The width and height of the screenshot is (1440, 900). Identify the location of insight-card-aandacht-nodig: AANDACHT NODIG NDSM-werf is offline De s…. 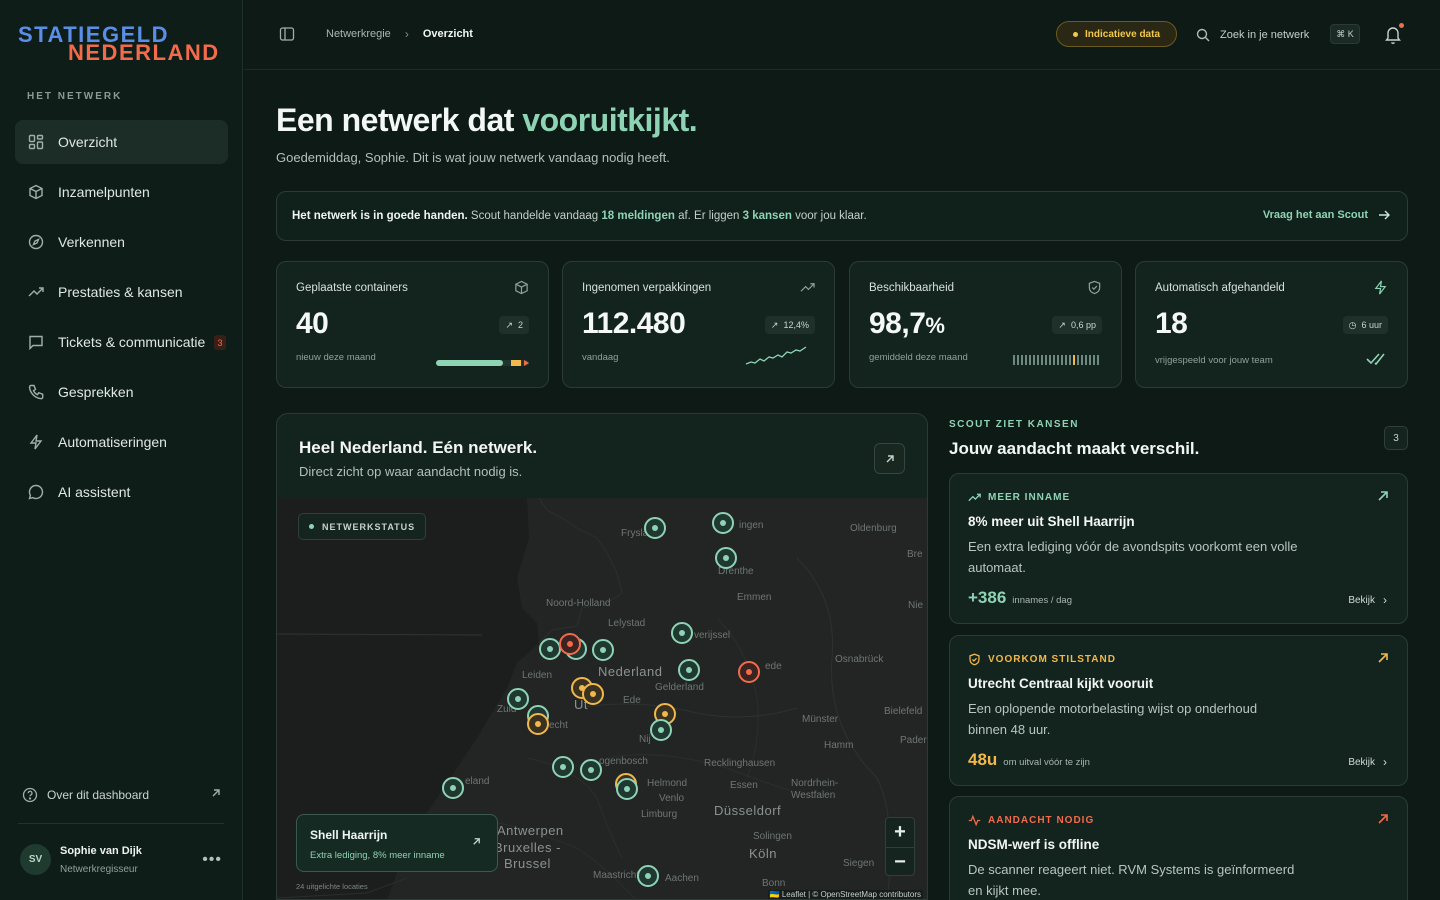
(1178, 848).